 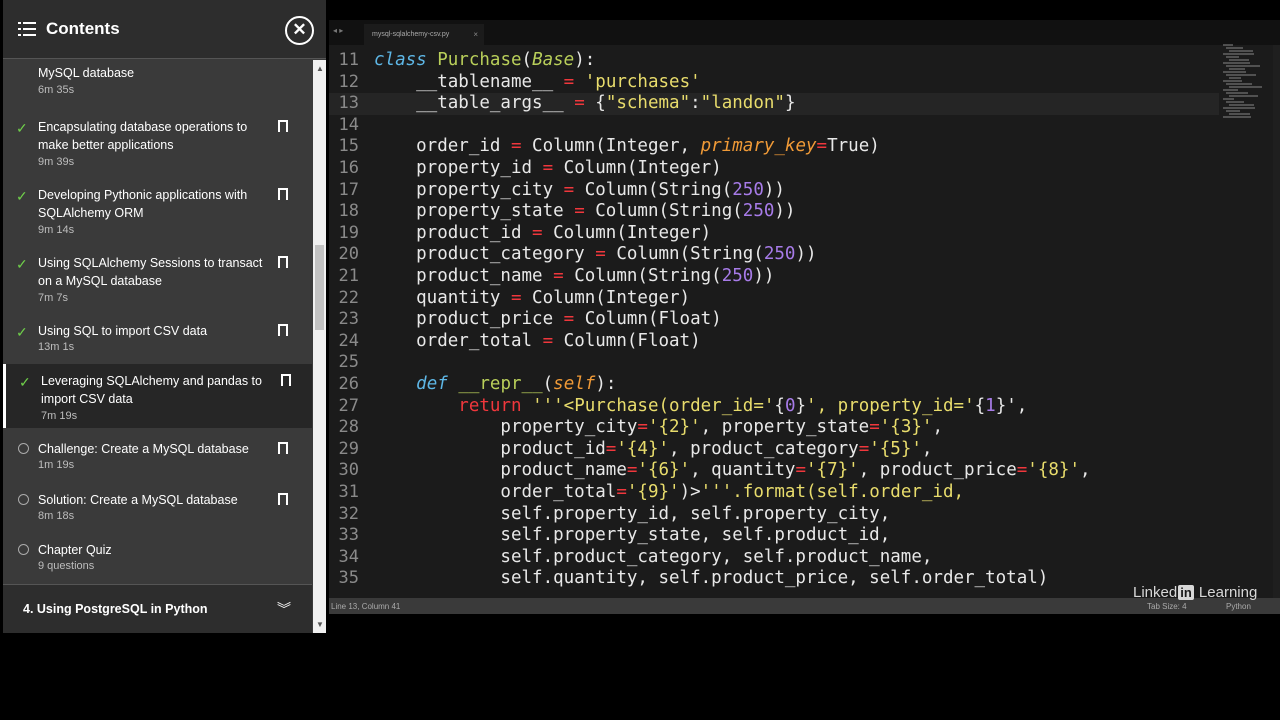 I want to click on line-number: 23, so click(x=348, y=319).